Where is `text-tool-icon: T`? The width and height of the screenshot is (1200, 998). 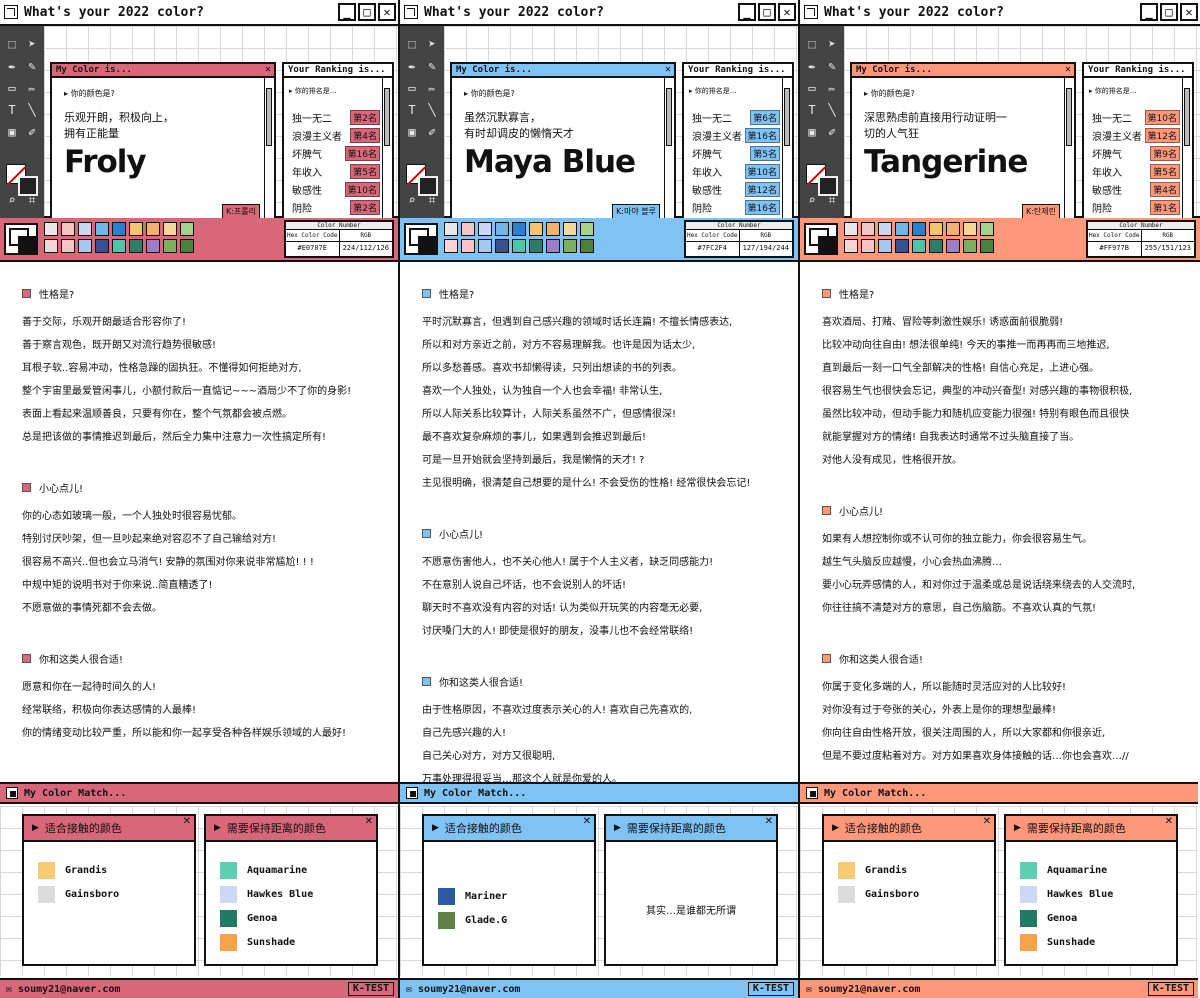
text-tool-icon: T is located at coordinates (412, 110).